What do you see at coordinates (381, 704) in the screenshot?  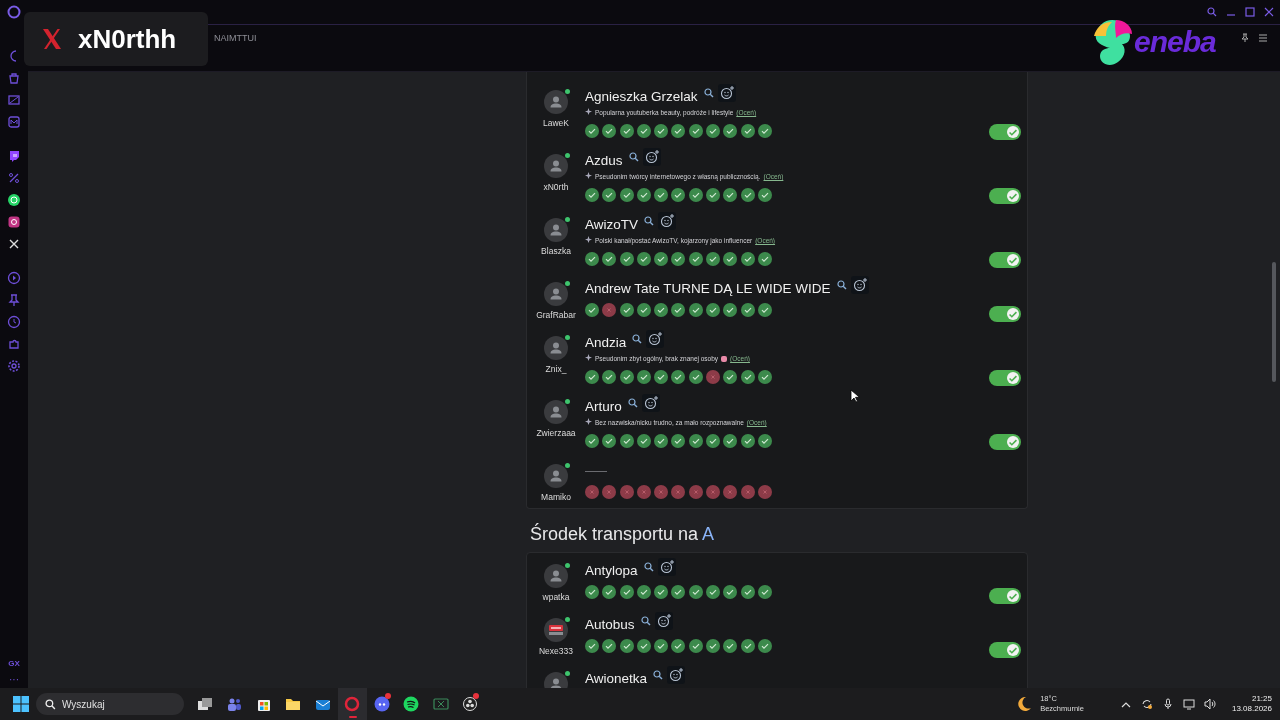 I see `chat-app-icon` at bounding box center [381, 704].